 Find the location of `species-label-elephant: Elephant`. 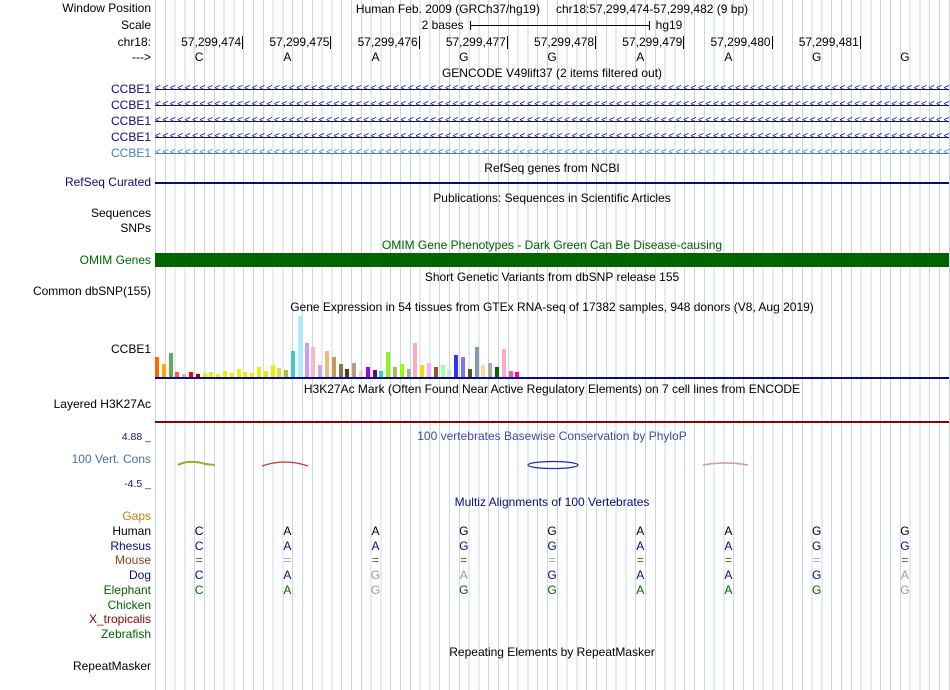

species-label-elephant: Elephant is located at coordinates (75, 590).